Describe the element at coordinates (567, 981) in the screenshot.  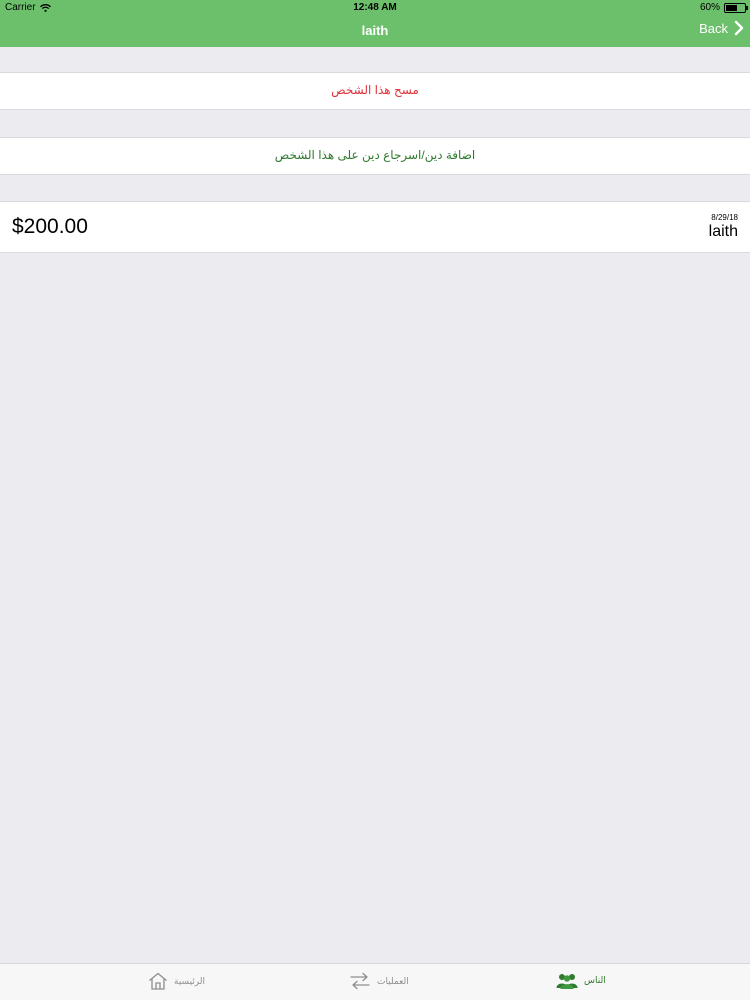
I see `people-icon` at that location.